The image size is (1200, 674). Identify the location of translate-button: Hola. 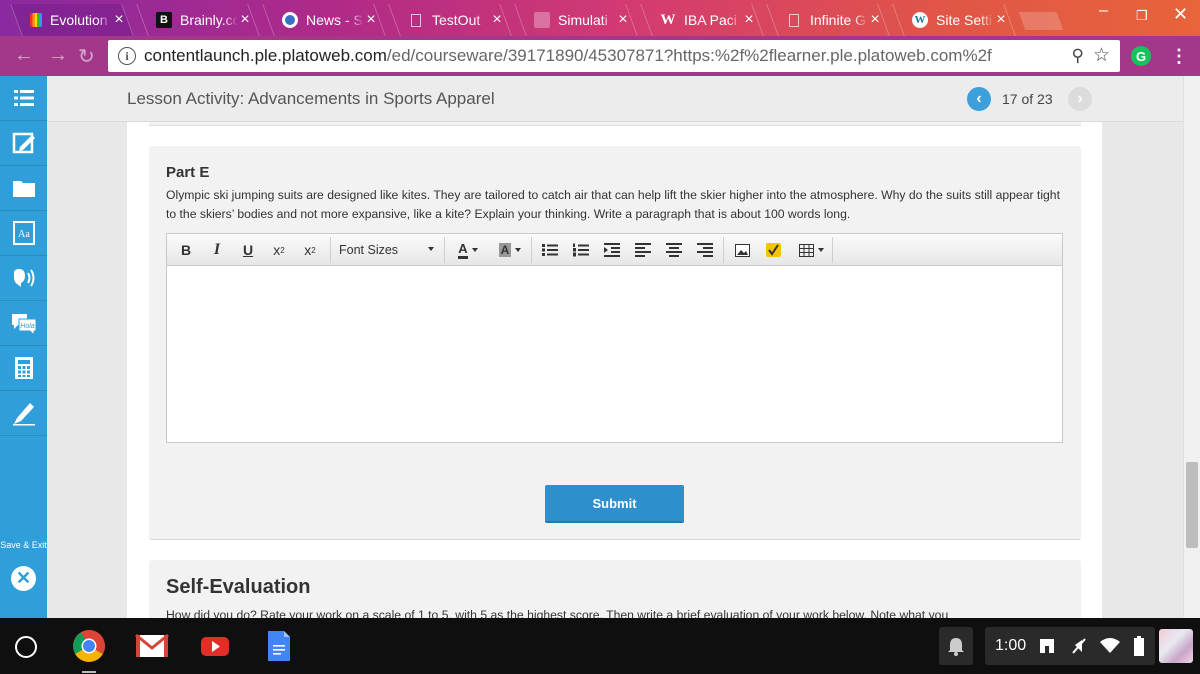
(23, 323).